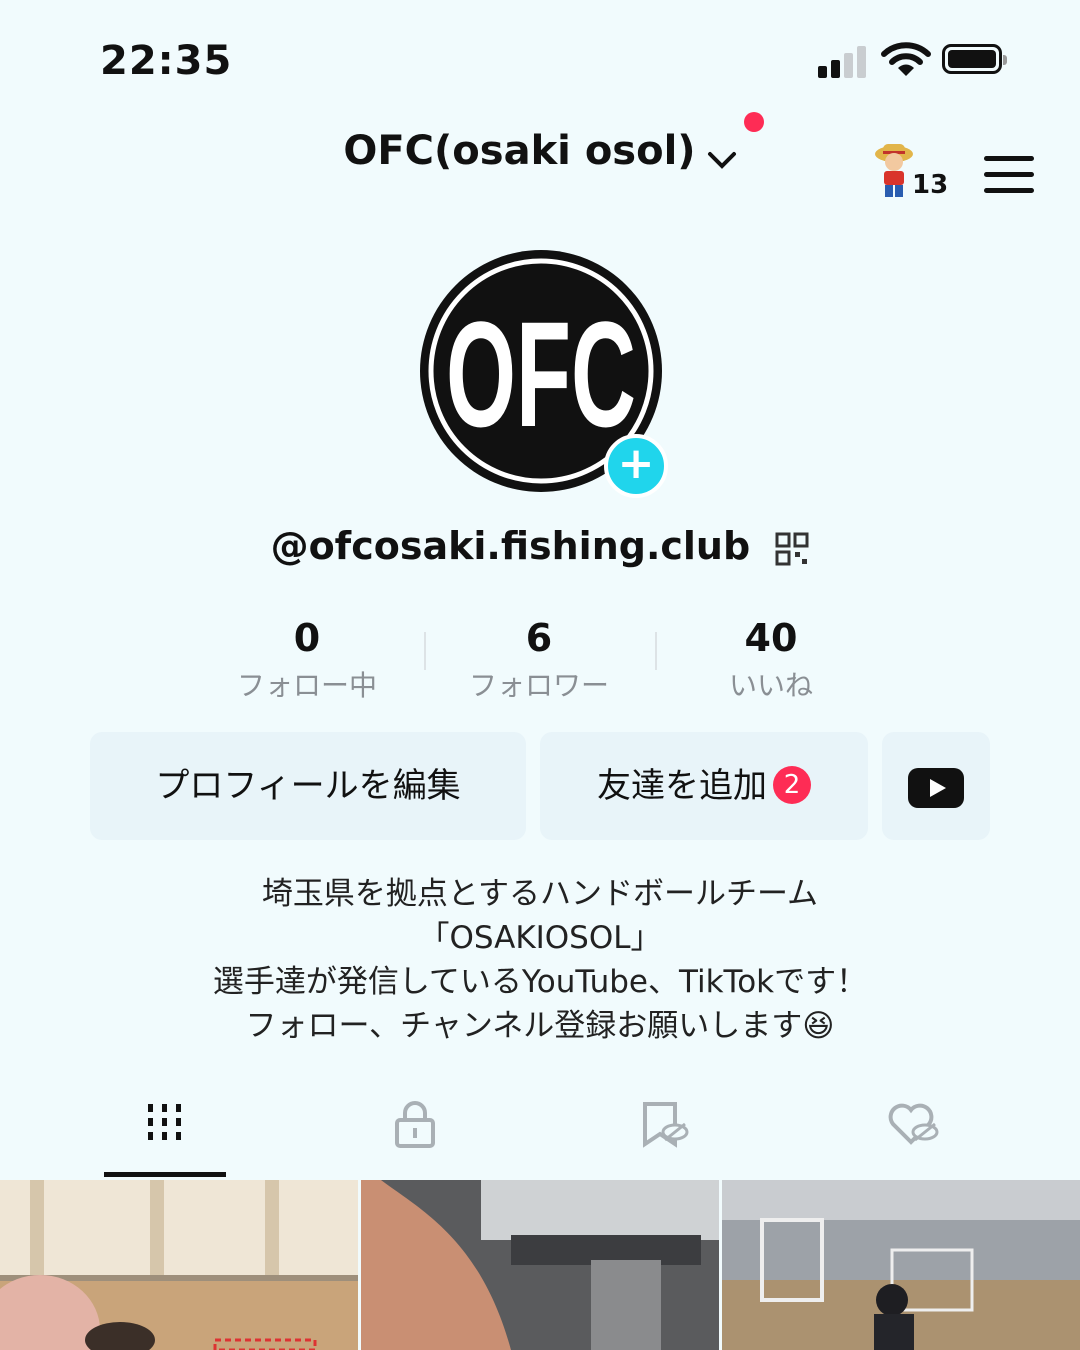 Image resolution: width=1080 pixels, height=1350 pixels. What do you see at coordinates (540, 894) in the screenshot?
I see `bio-line: 埼玉県を拠点とするハンドボールチーム` at bounding box center [540, 894].